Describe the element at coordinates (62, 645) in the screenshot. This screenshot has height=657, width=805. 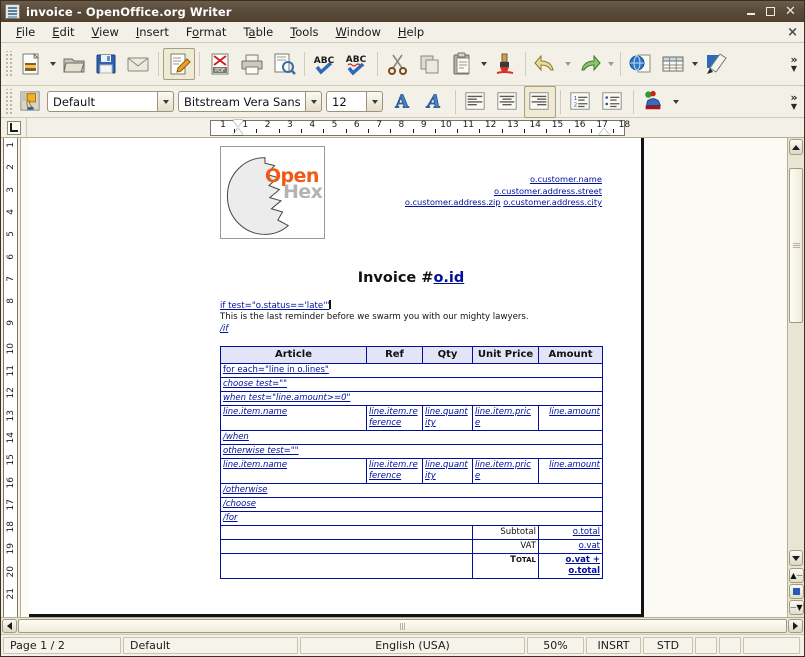
I see `status-page: Page 1 / 2` at that location.